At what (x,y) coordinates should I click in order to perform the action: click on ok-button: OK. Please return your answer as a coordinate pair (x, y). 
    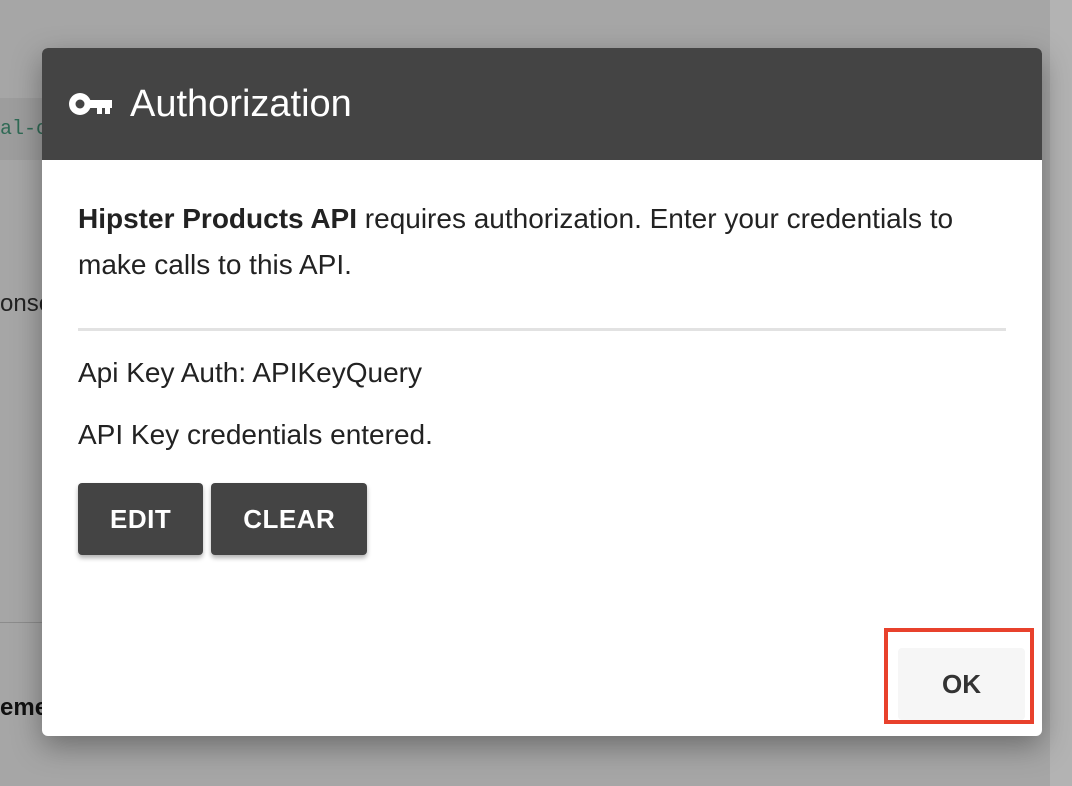
    Looking at the image, I should click on (961, 684).